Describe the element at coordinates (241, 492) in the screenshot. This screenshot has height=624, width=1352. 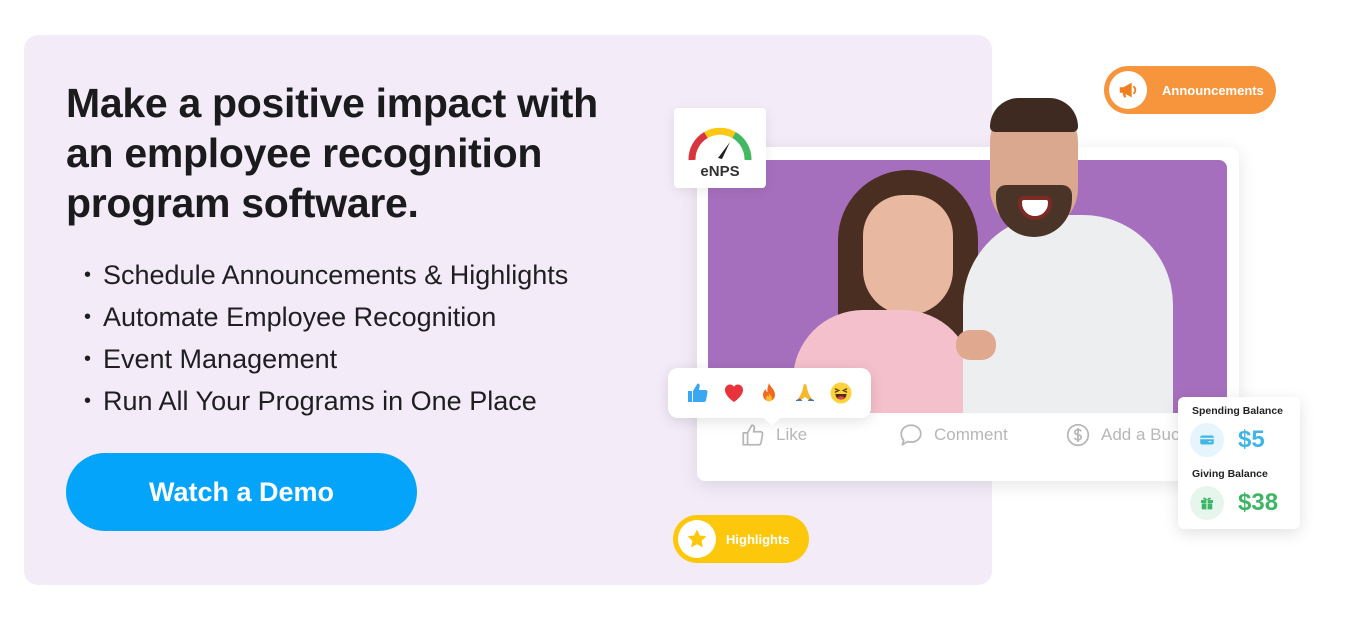
I see `watch-demo-button: Watch a Demo` at that location.